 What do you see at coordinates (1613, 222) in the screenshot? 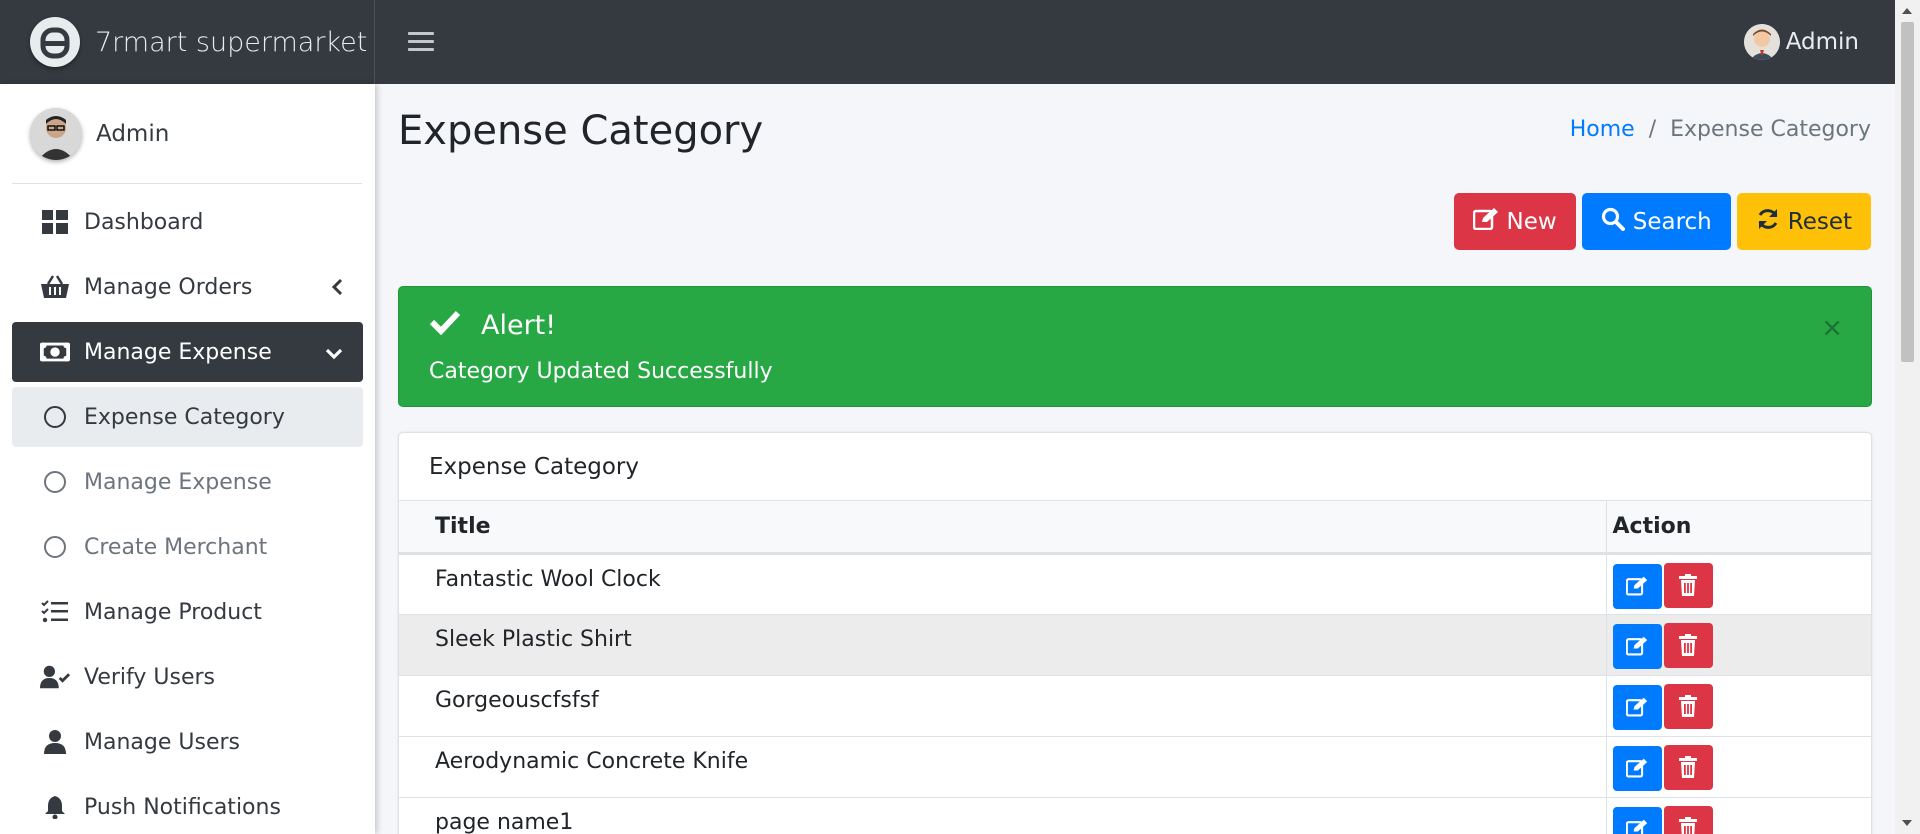
I see `search-icon` at bounding box center [1613, 222].